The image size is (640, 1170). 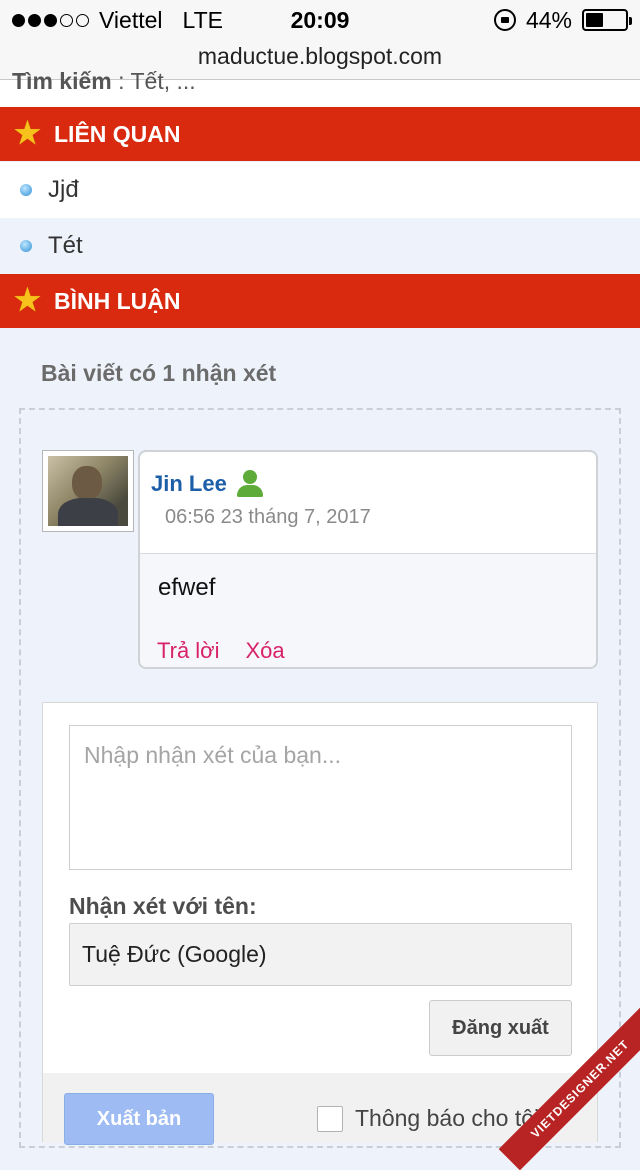 I want to click on related-item-label: Jjđ, so click(x=63, y=190).